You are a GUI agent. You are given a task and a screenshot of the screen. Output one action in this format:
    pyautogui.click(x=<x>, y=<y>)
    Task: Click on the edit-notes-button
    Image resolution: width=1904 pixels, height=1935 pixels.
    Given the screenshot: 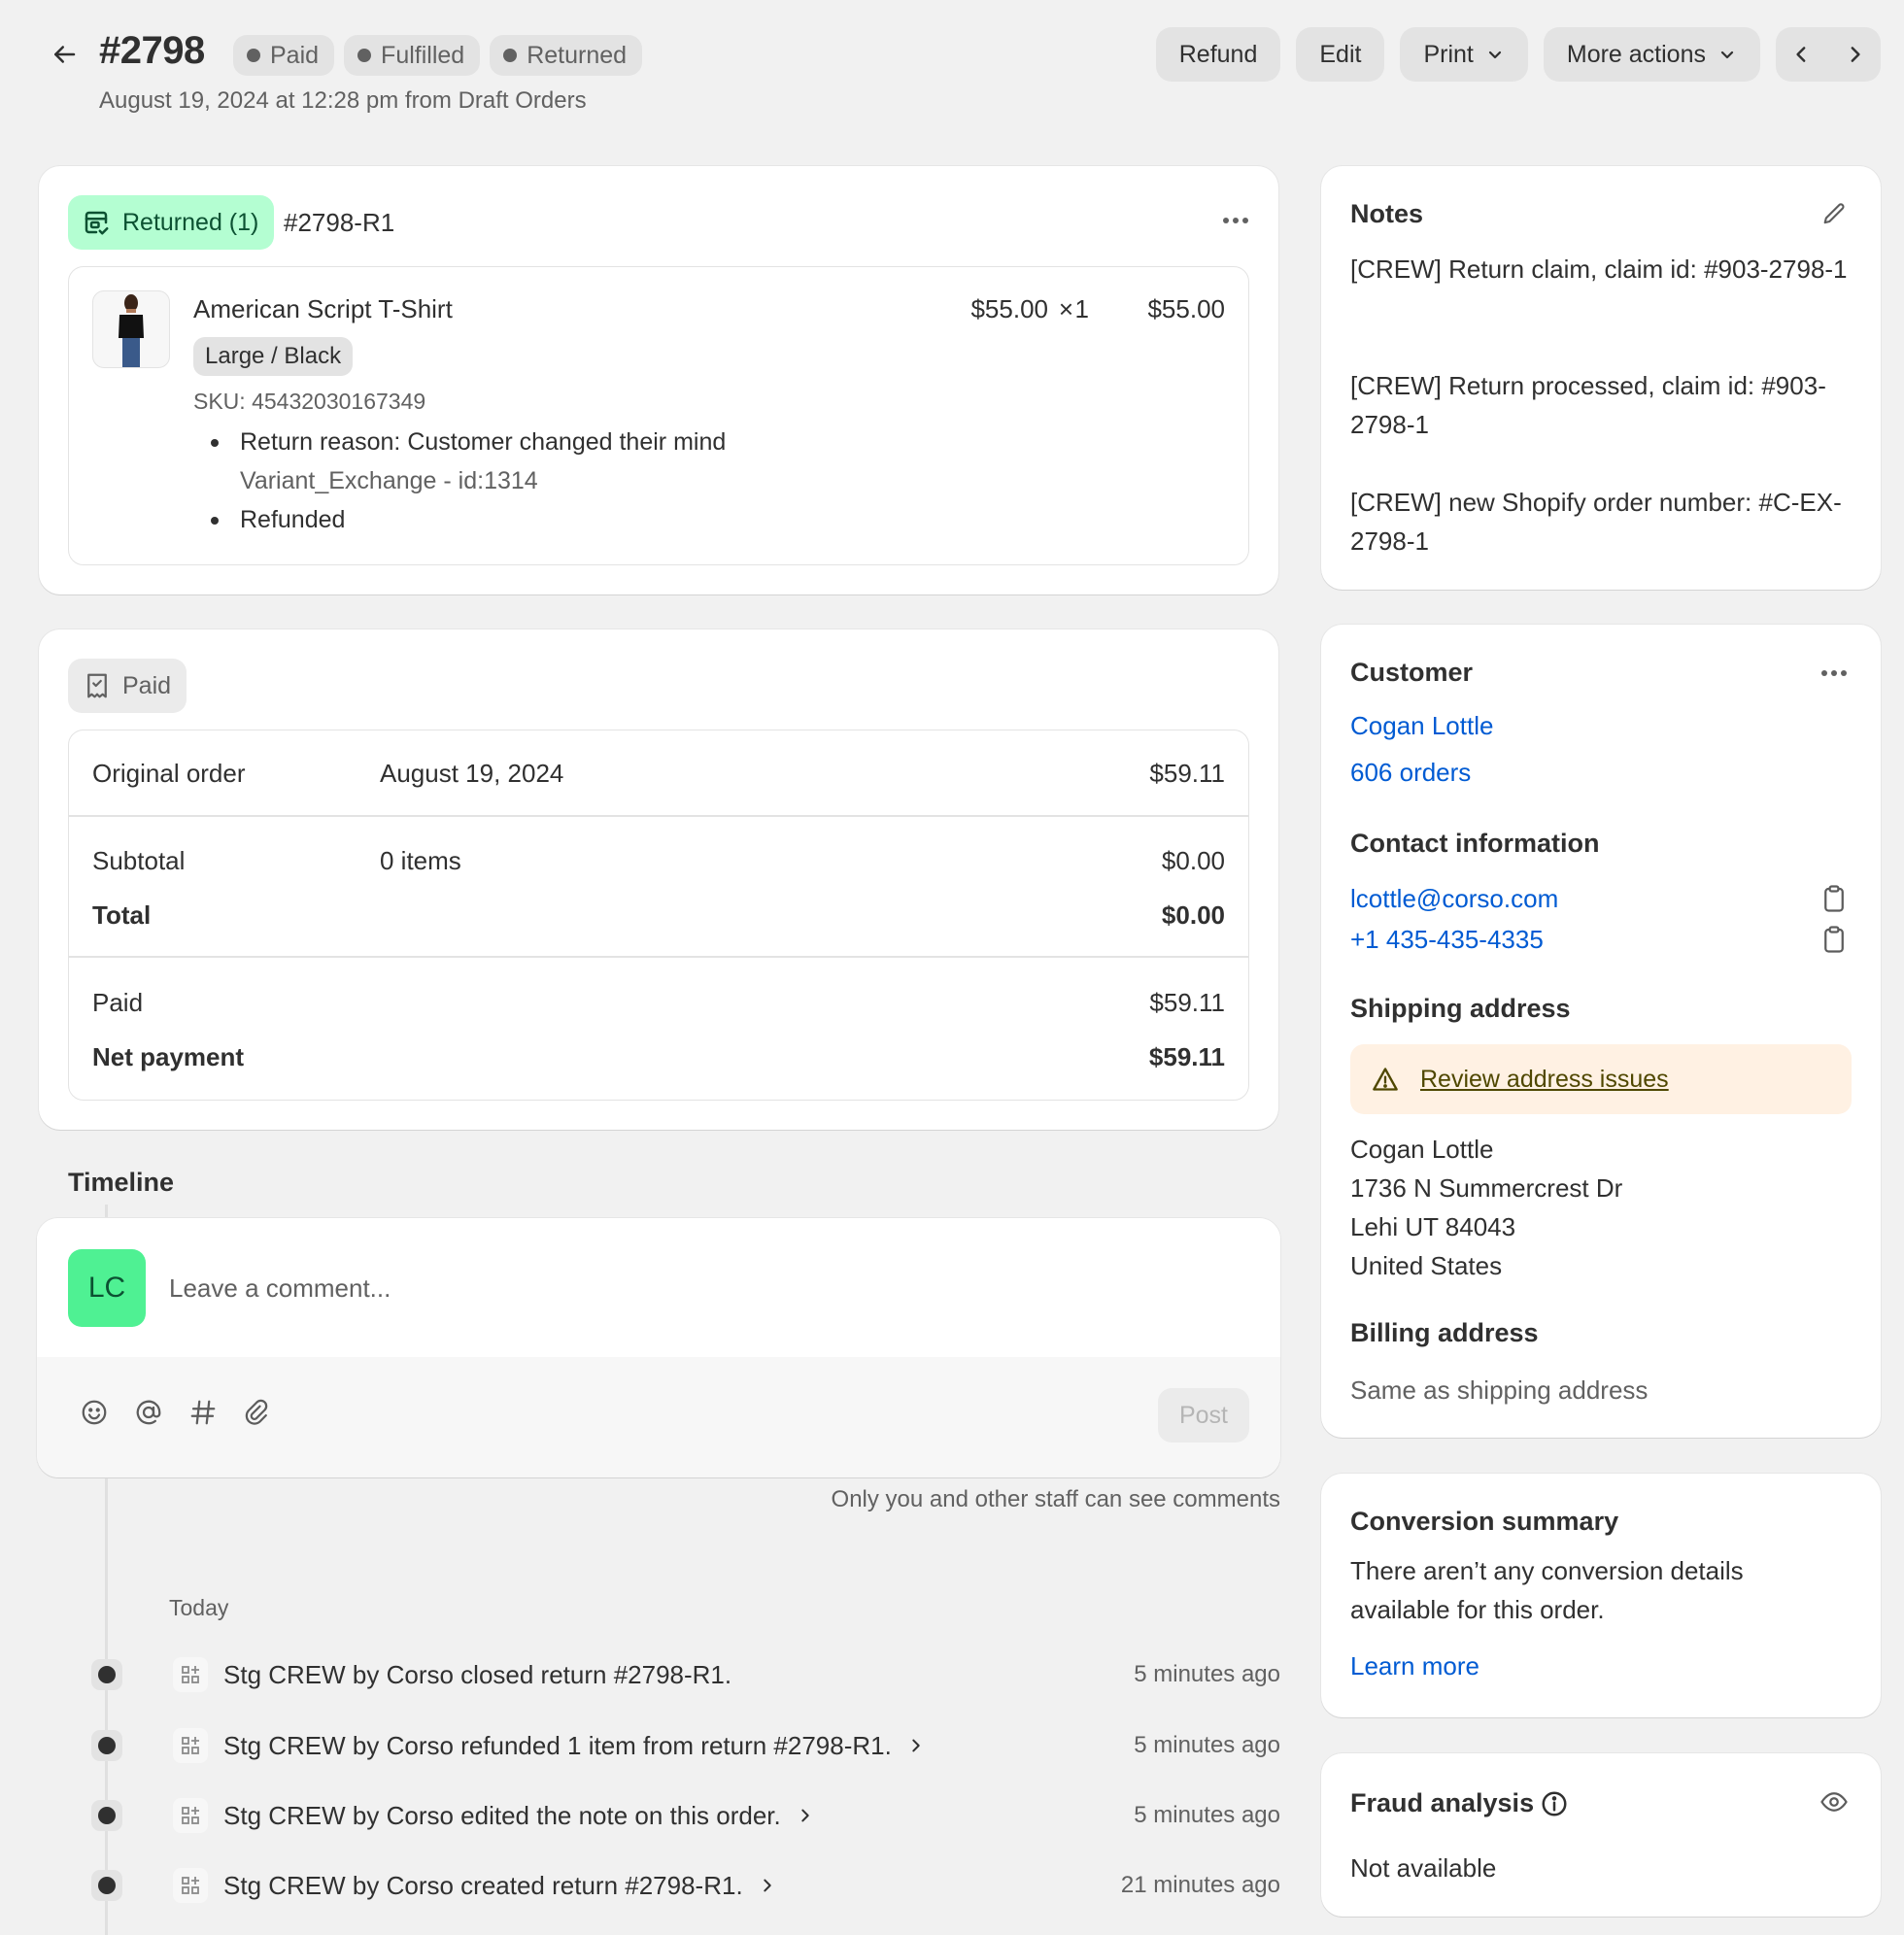 What is the action you would take?
    pyautogui.click(x=1834, y=215)
    